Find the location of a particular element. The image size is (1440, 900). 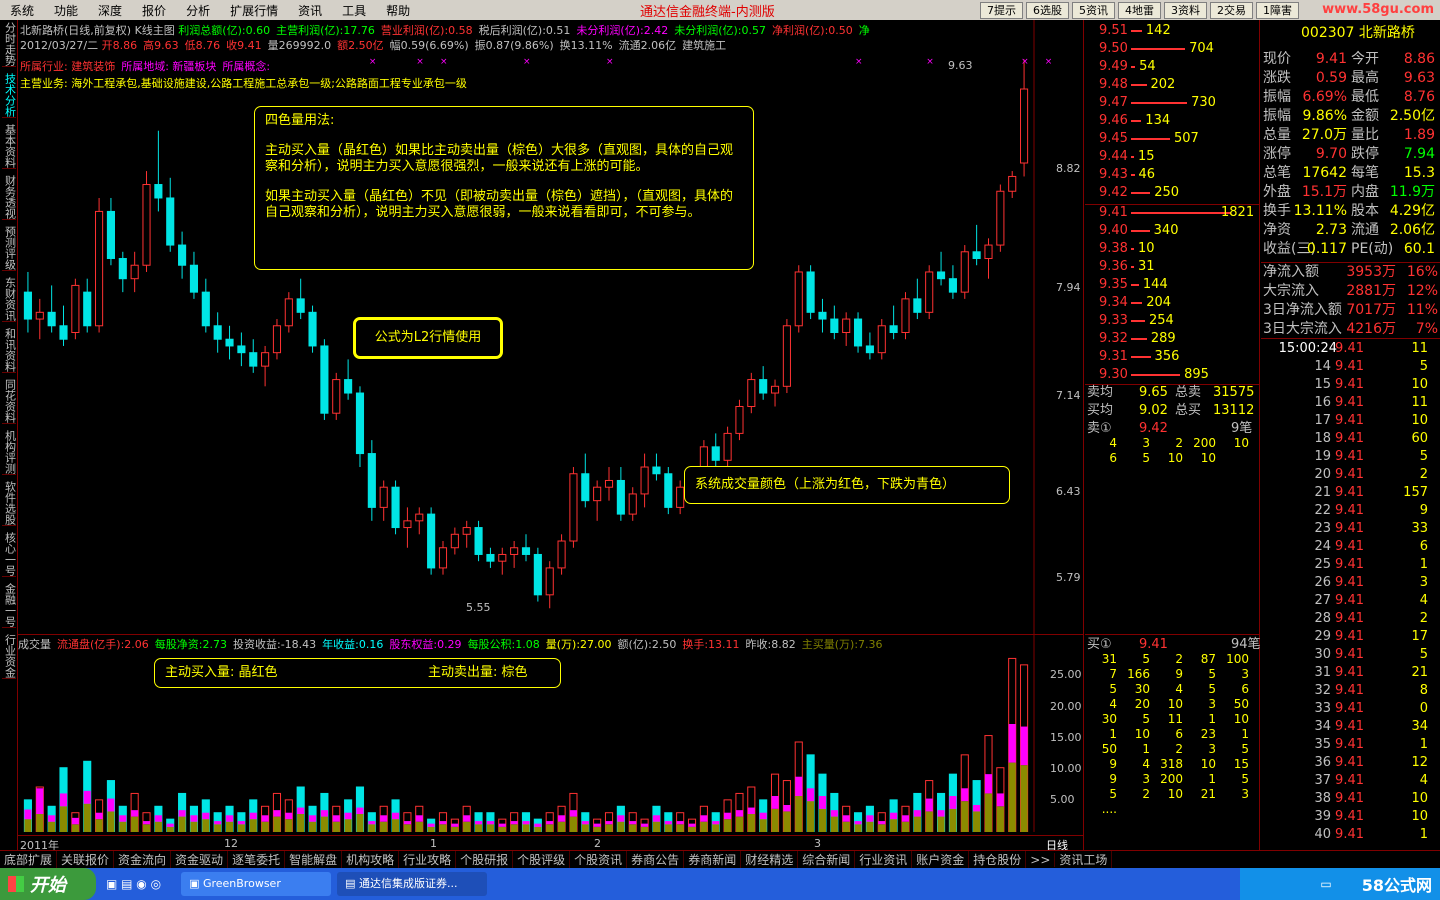

menu-analysis: 分析 is located at coordinates (198, 10).